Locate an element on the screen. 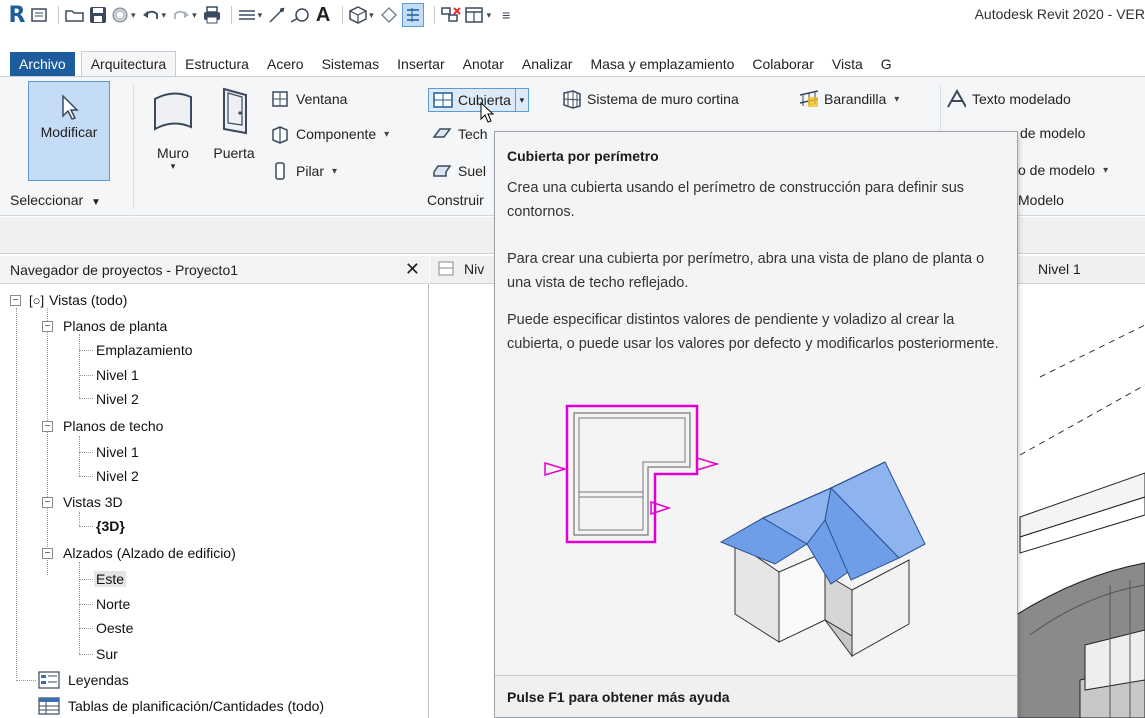 The width and height of the screenshot is (1145, 718). model-line-button: de modelo is located at coordinates (1052, 133).